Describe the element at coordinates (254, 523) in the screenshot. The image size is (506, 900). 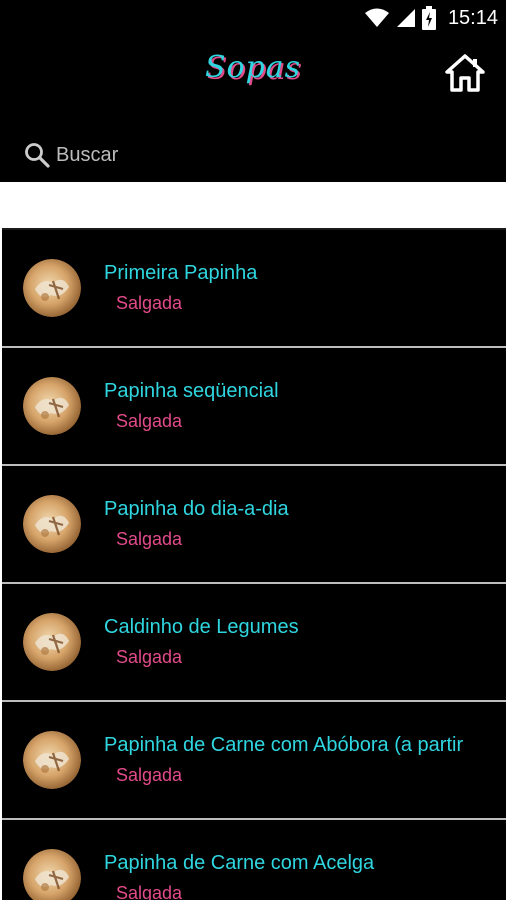
I see `recipe-list-item: Papinha do dia-a-dia Salgada` at that location.